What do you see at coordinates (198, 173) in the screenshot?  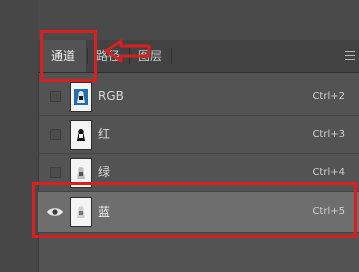 I see `channel-row-green: 绿 Ctrl+4` at bounding box center [198, 173].